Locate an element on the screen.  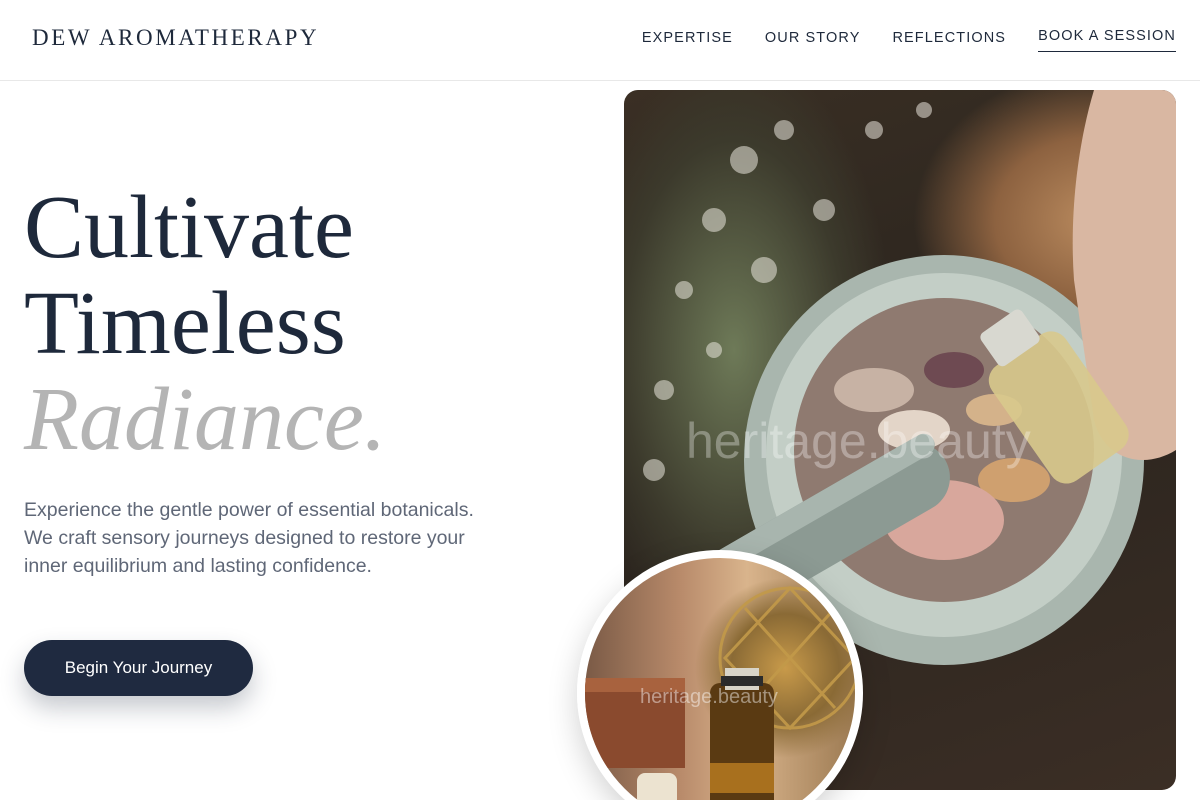
begin-journey-button: Begin Your Journey is located at coordinates (138, 668).